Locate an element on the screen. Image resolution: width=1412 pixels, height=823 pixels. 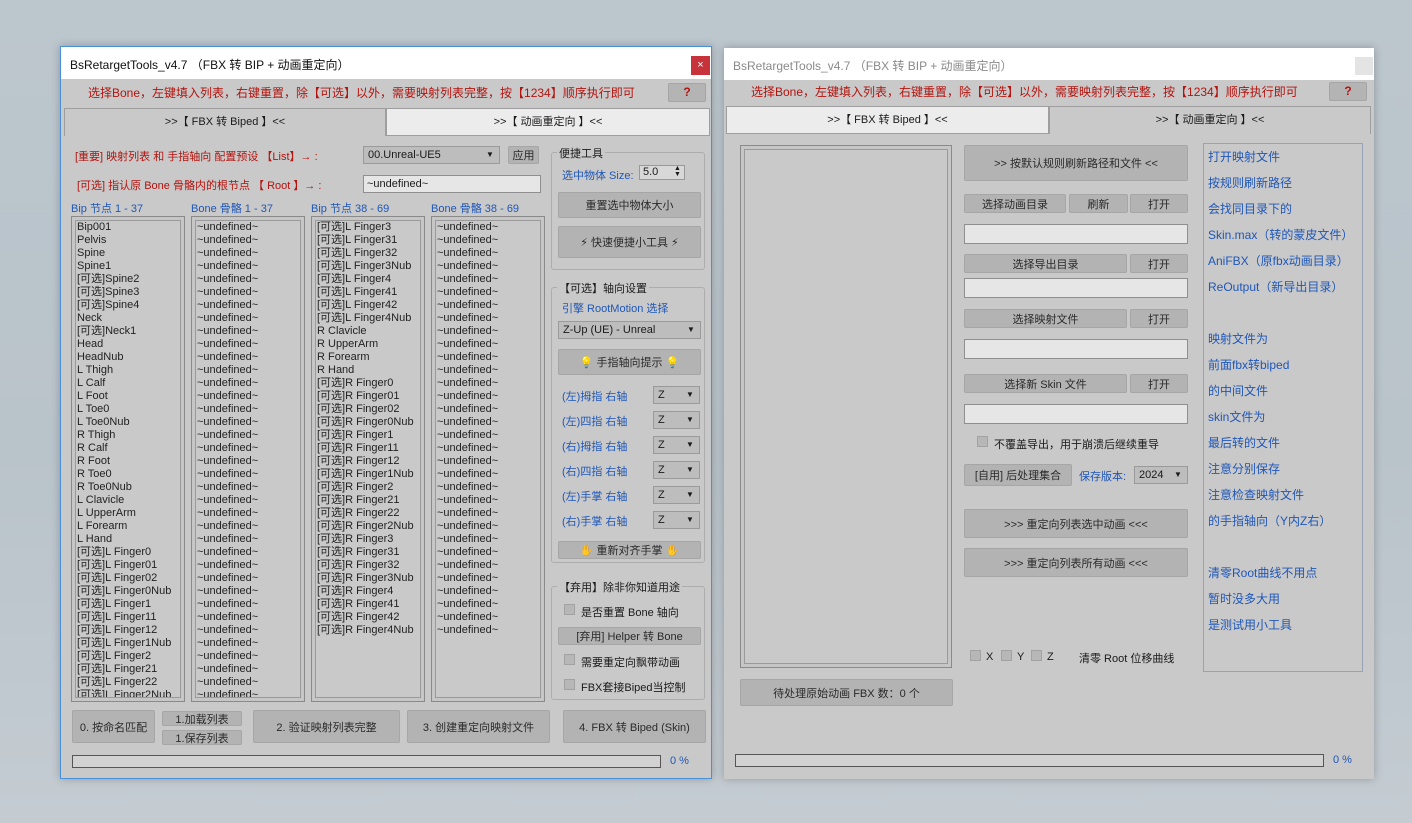
bip-node-item: R Foot is located at coordinates (128, 461).